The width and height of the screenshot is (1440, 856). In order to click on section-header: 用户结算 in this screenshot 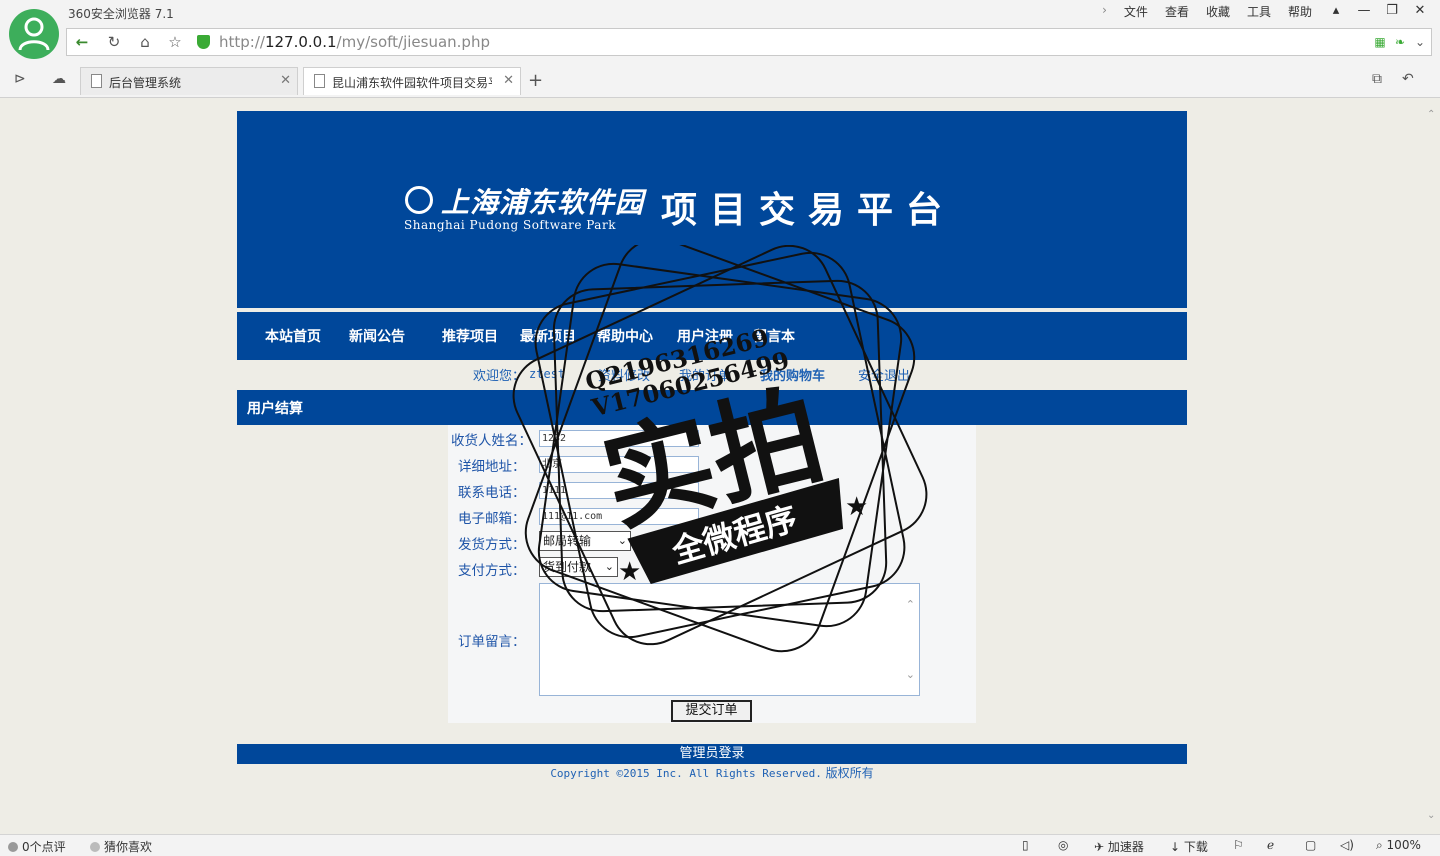, I will do `click(712, 407)`.